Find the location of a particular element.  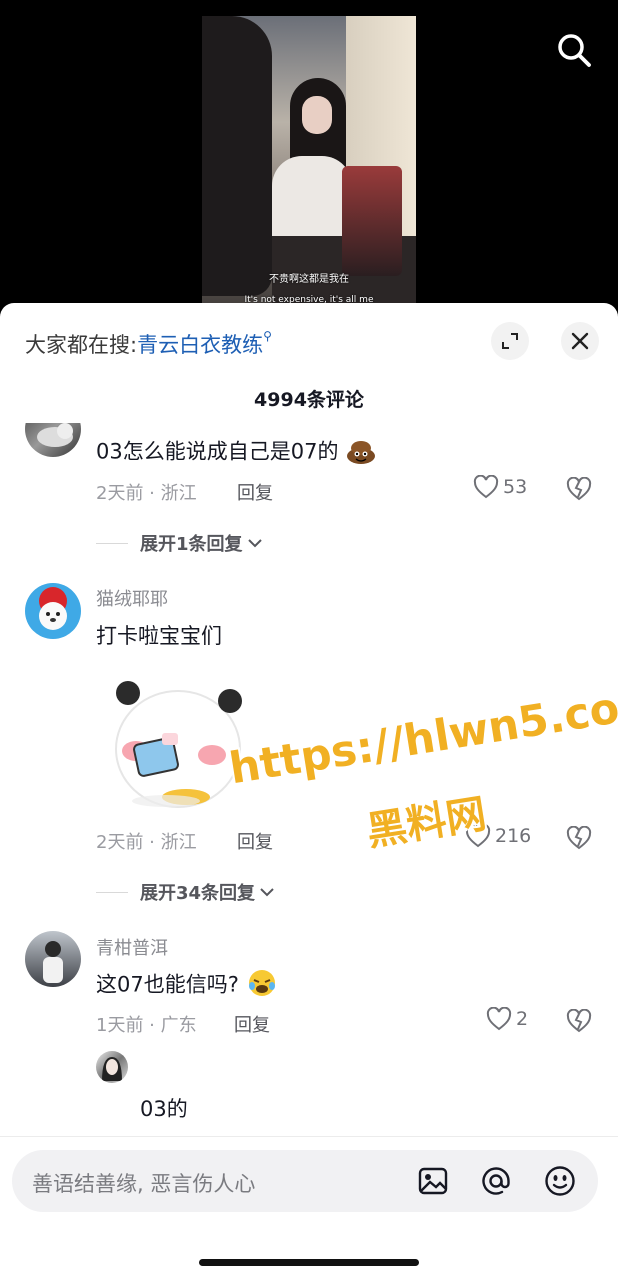

sub-reply-text: 03的 is located at coordinates (164, 1109).